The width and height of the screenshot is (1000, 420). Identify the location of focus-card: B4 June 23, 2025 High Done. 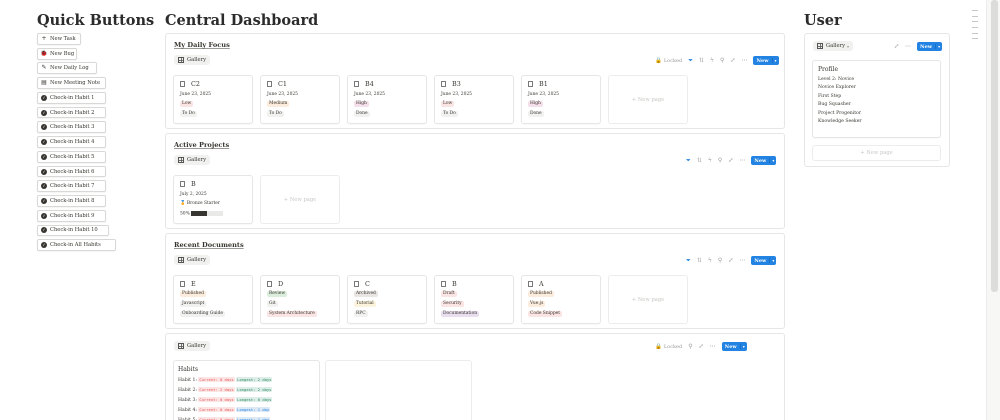
(387, 99).